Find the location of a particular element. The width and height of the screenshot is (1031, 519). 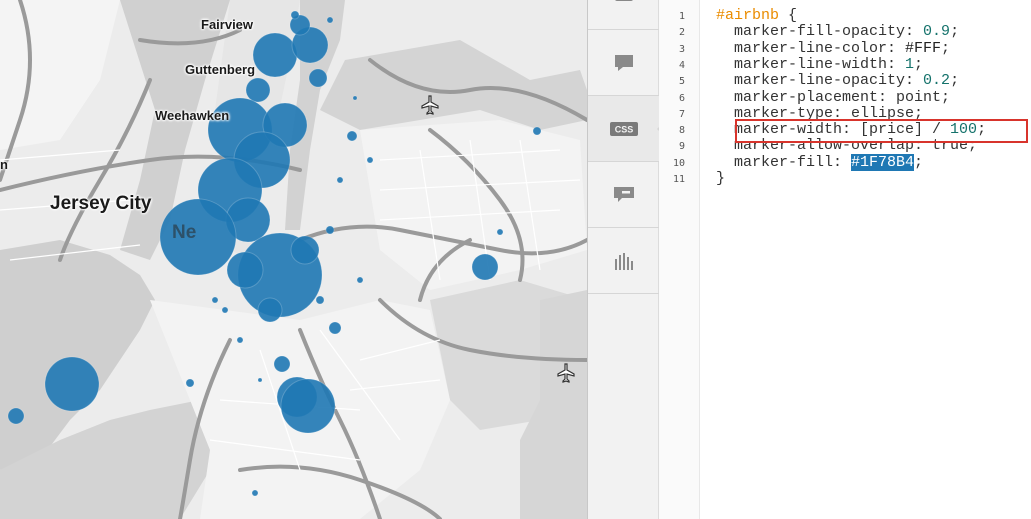

toolbar-item-legend is located at coordinates (623, 195).